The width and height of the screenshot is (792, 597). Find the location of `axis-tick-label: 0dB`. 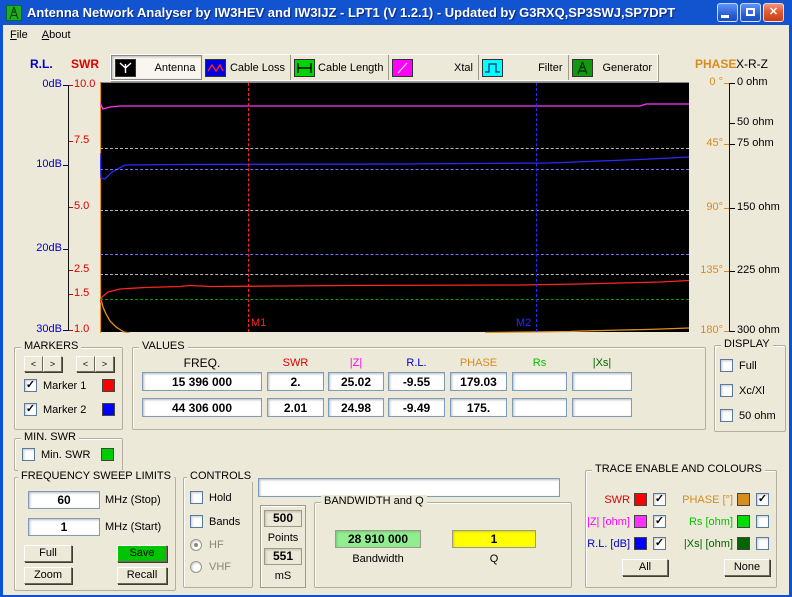

axis-tick-label: 0dB is located at coordinates (52, 84).